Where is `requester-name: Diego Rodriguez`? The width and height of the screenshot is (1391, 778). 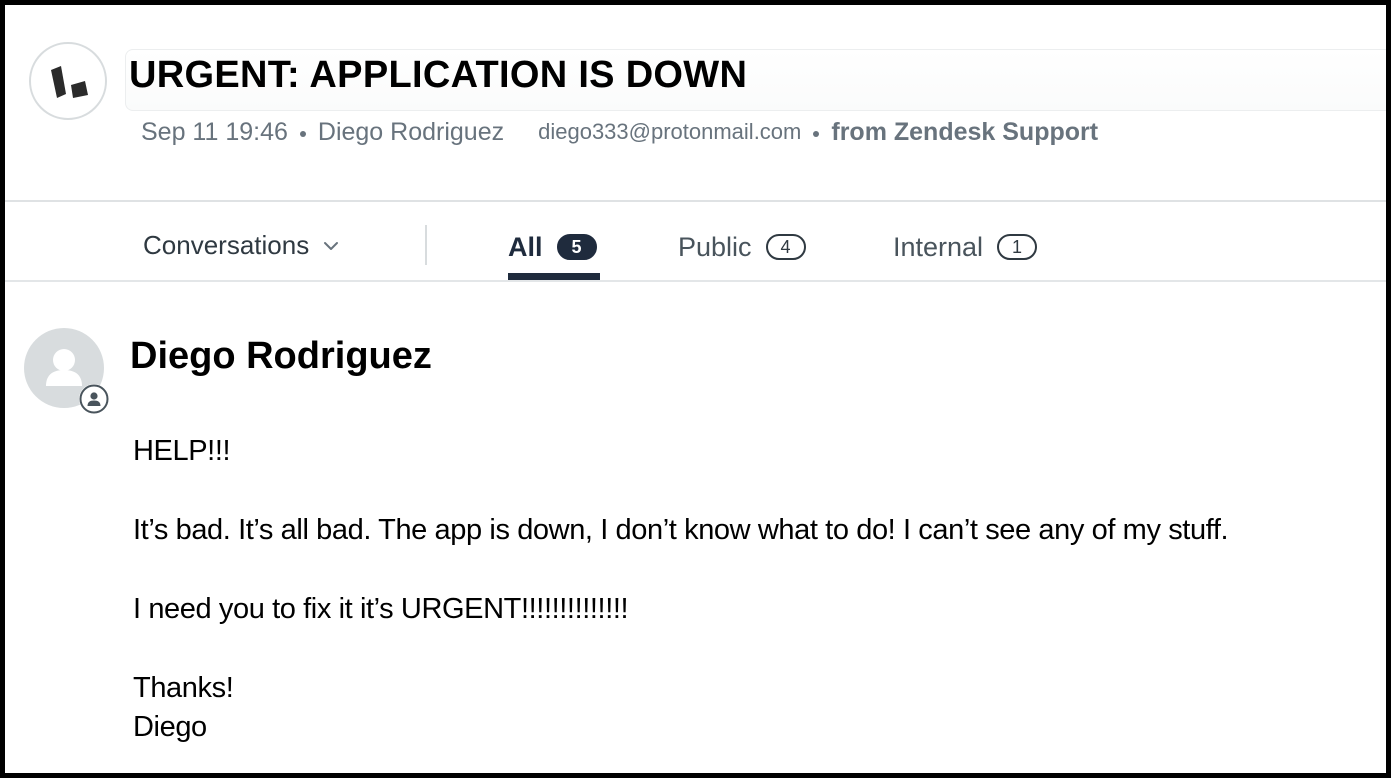 requester-name: Diego Rodriguez is located at coordinates (411, 132).